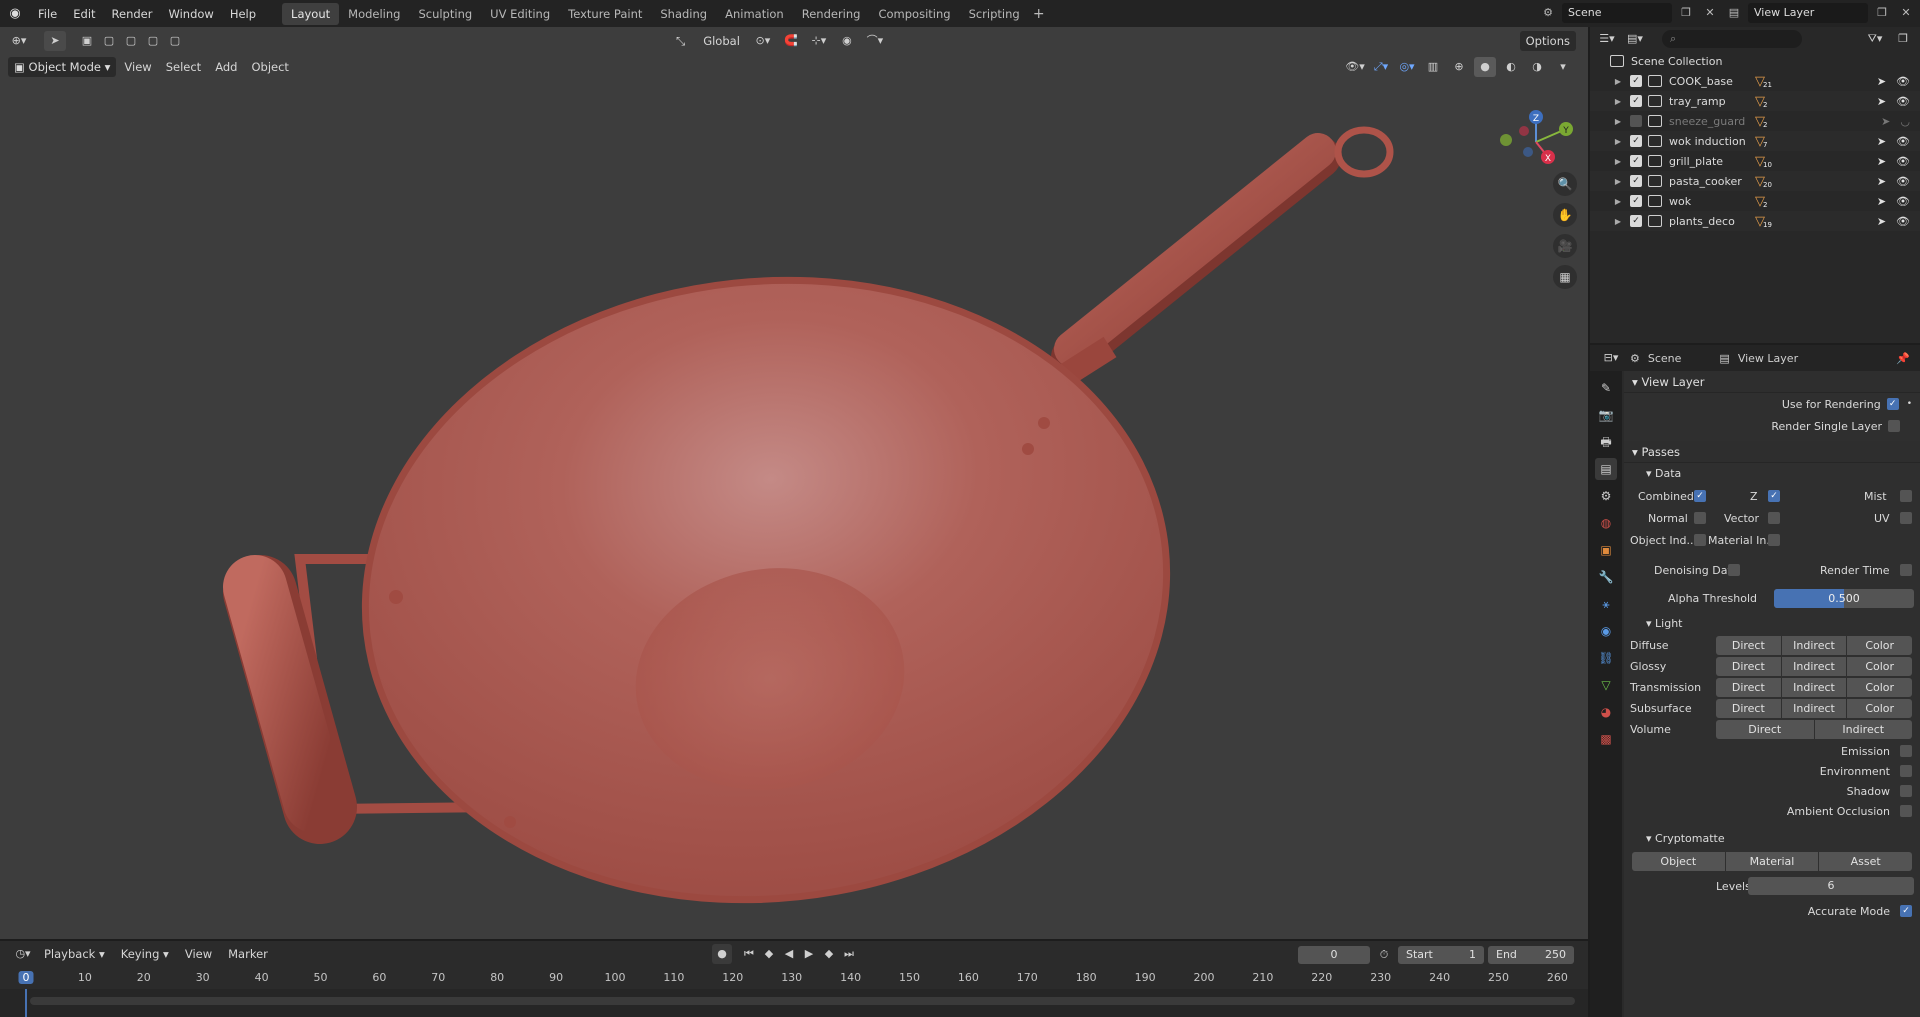  Describe the element at coordinates (914, 14) in the screenshot. I see `tab-compositing: Compositing` at that location.